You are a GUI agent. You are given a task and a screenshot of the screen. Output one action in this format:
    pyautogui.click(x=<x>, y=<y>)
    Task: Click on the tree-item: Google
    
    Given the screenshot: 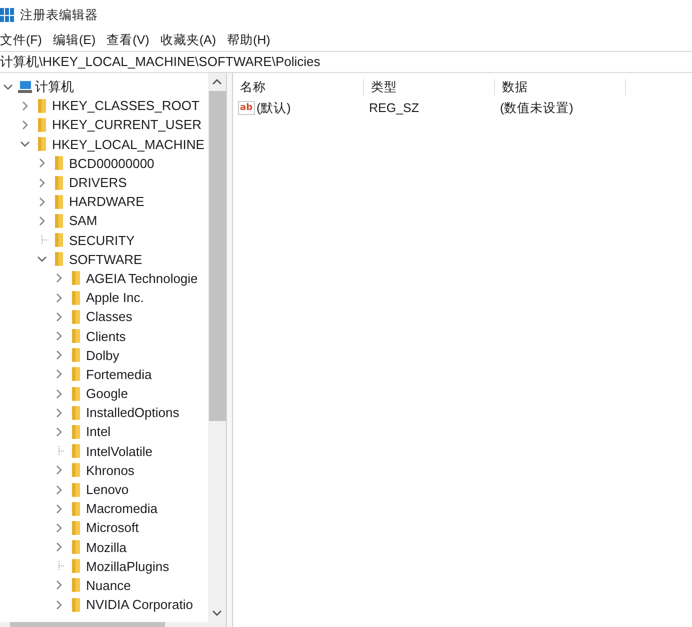 What is the action you would take?
    pyautogui.click(x=107, y=394)
    